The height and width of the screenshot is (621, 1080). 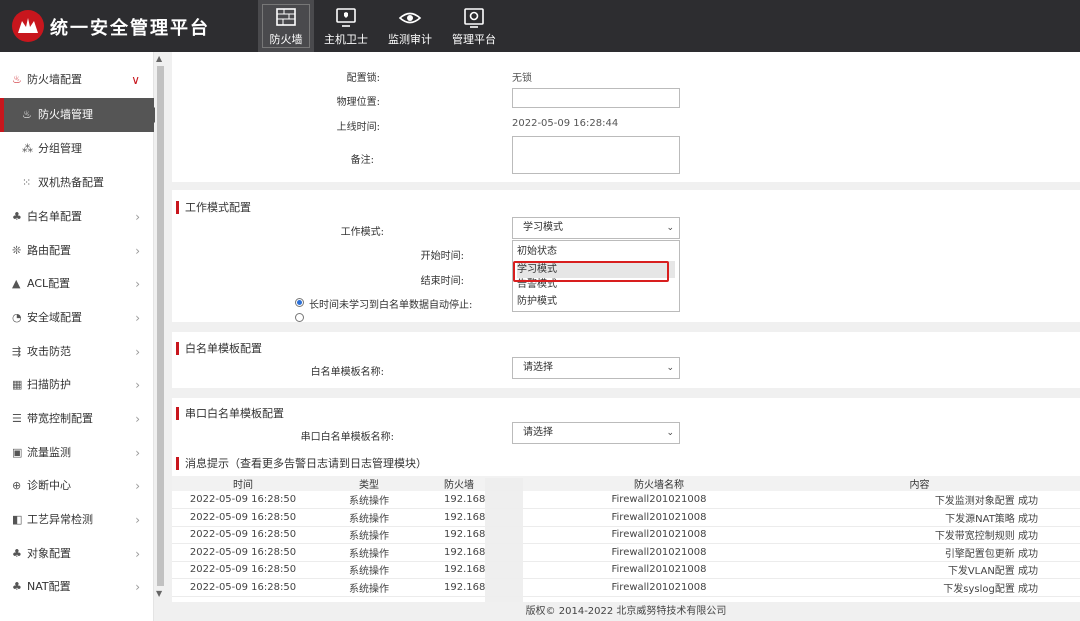 I want to click on column-header-type: 类型, so click(x=369, y=483).